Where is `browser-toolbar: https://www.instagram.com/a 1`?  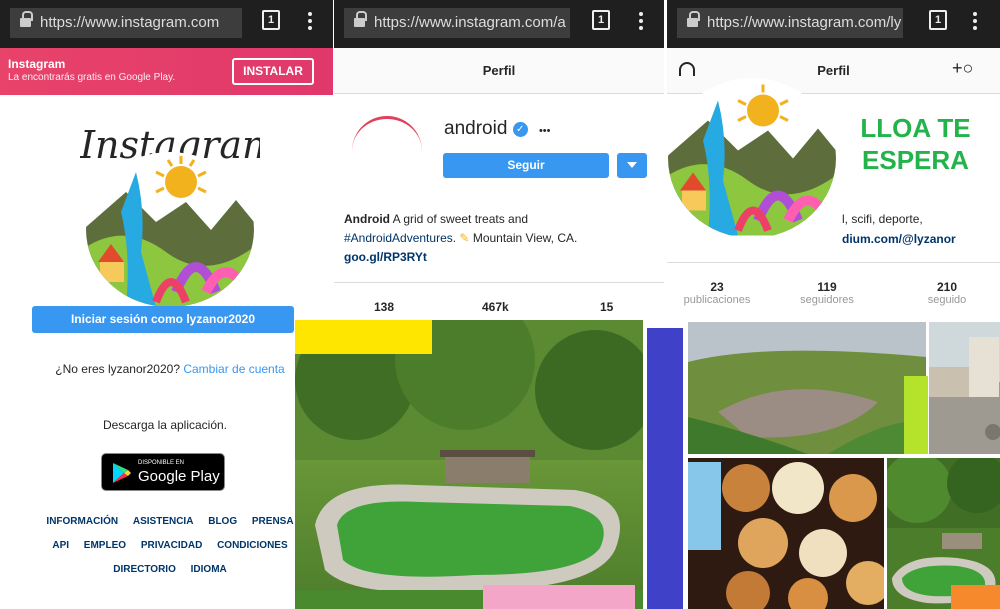
browser-toolbar: https://www.instagram.com/a 1 is located at coordinates (499, 24).